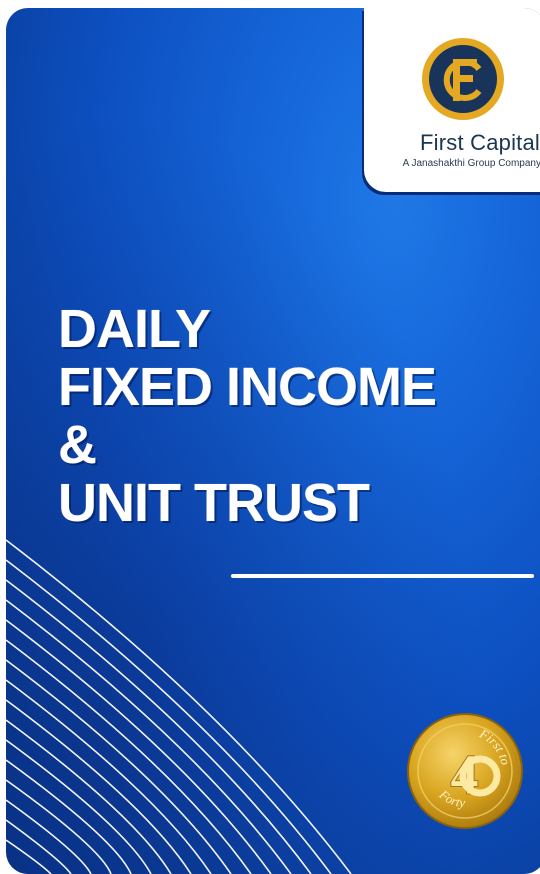 This screenshot has height=874, width=540. Describe the element at coordinates (480, 142) in the screenshot. I see `brand-name: First Capital` at that location.